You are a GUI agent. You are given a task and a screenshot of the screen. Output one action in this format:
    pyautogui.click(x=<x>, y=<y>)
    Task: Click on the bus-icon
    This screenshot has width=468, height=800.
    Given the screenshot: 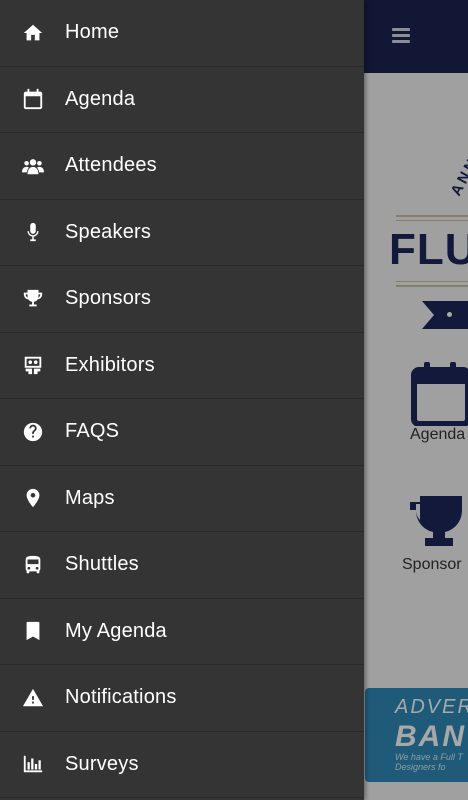 What is the action you would take?
    pyautogui.click(x=33, y=565)
    